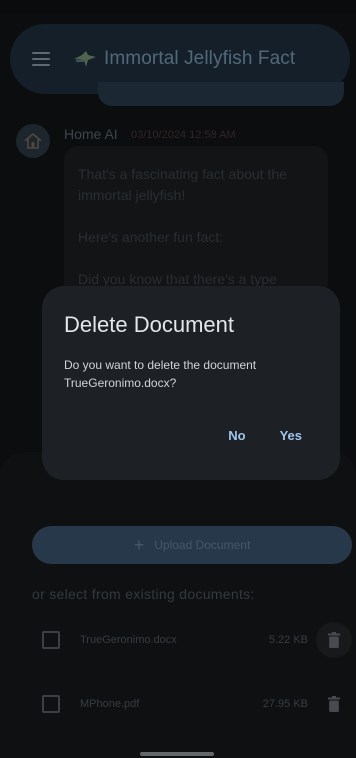 The image size is (356, 758). I want to click on yes-button: Yes, so click(291, 435).